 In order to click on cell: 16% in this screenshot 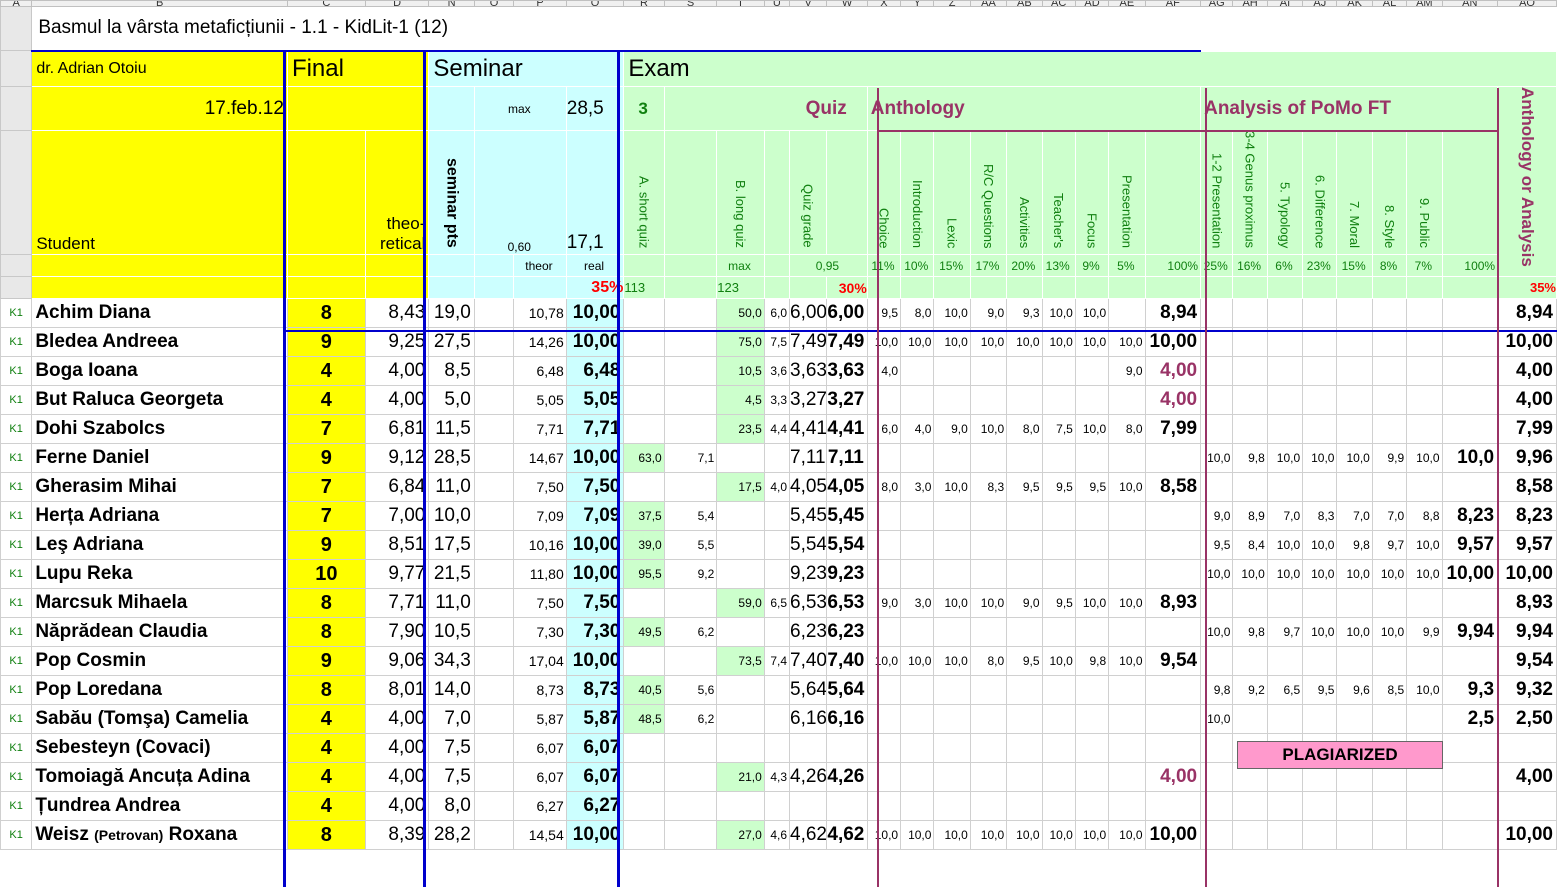, I will do `click(1250, 265)`.